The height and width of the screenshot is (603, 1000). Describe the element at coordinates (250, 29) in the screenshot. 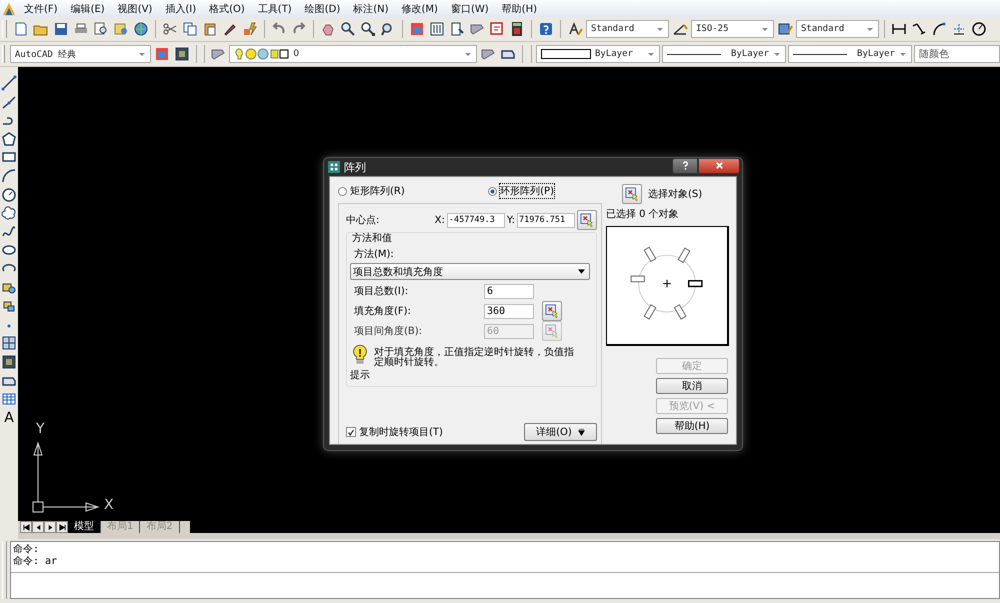

I see `match-bolt-icon` at that location.